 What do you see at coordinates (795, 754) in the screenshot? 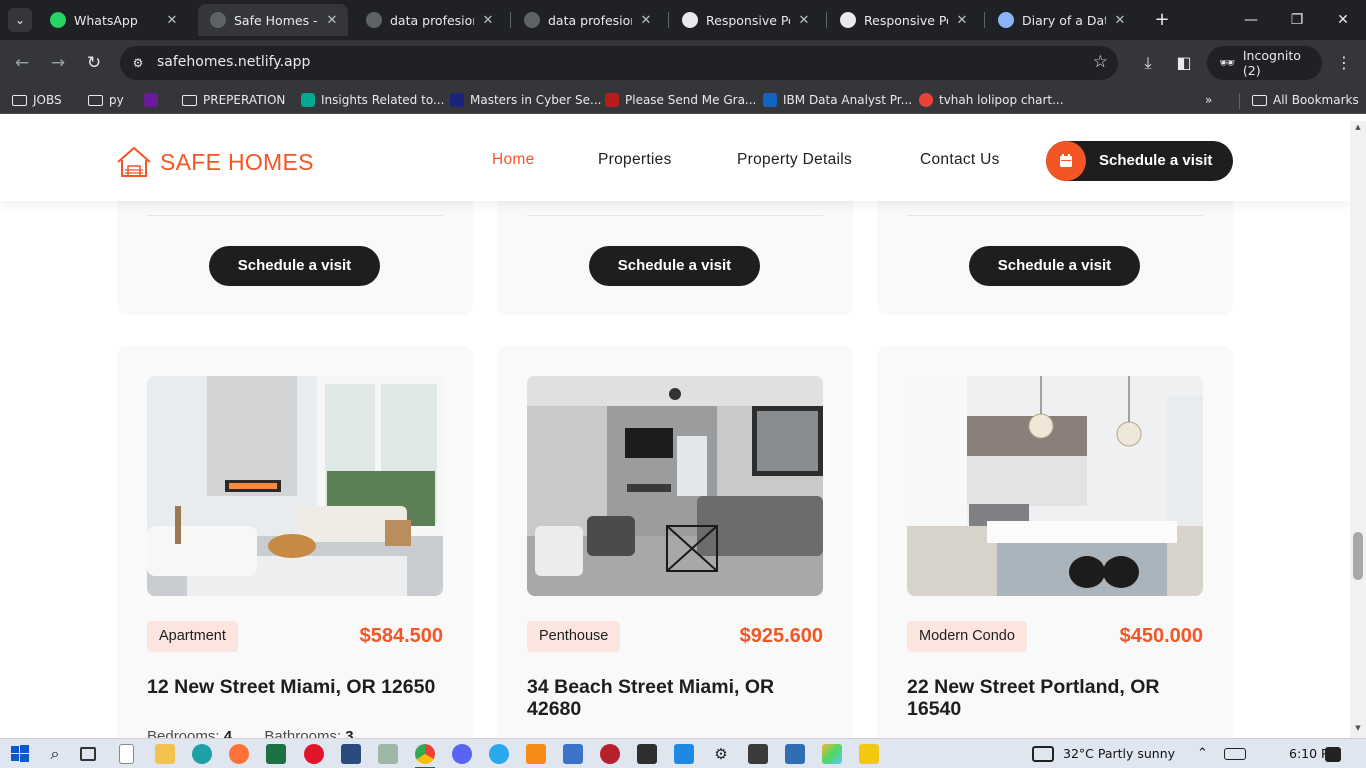
I see `photos-icon` at bounding box center [795, 754].